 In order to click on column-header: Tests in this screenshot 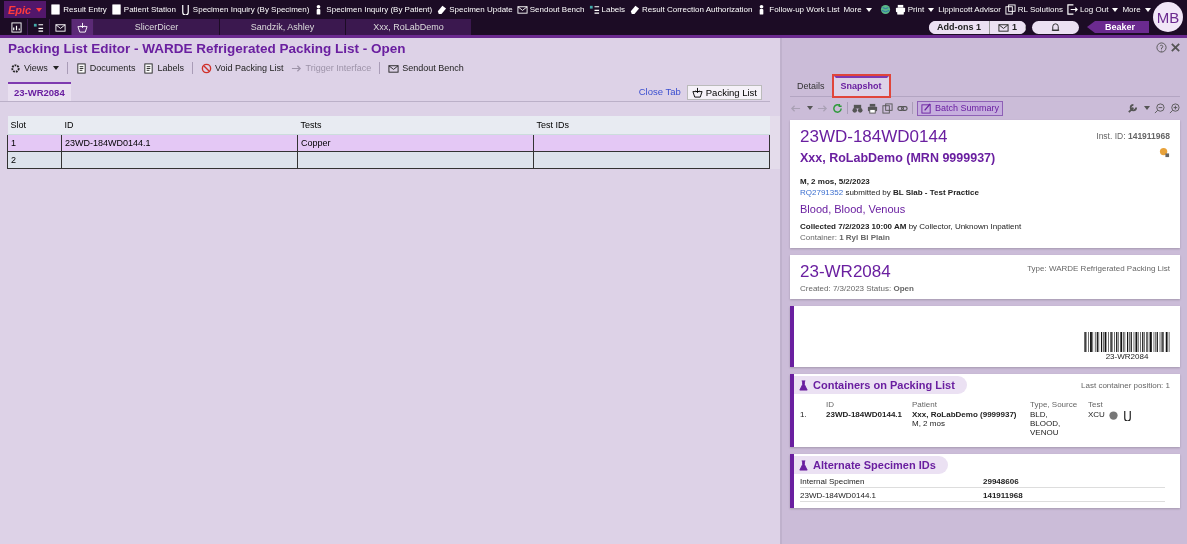, I will do `click(415, 125)`.